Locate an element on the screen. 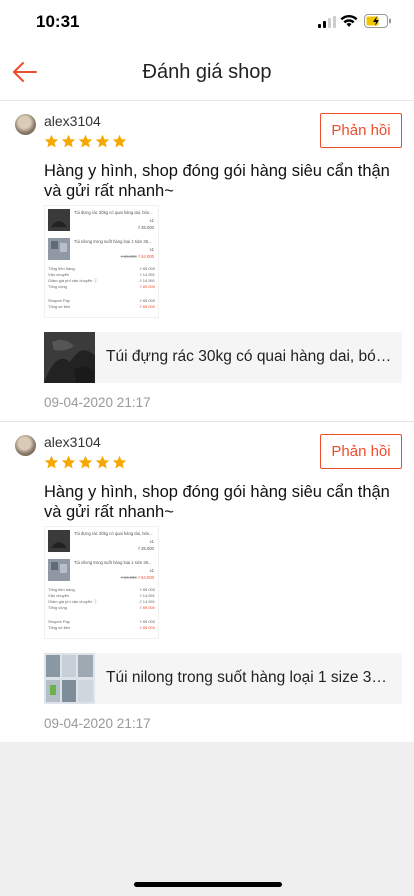 The image size is (414, 896). trash-bag-product-image-icon is located at coordinates (69, 357).